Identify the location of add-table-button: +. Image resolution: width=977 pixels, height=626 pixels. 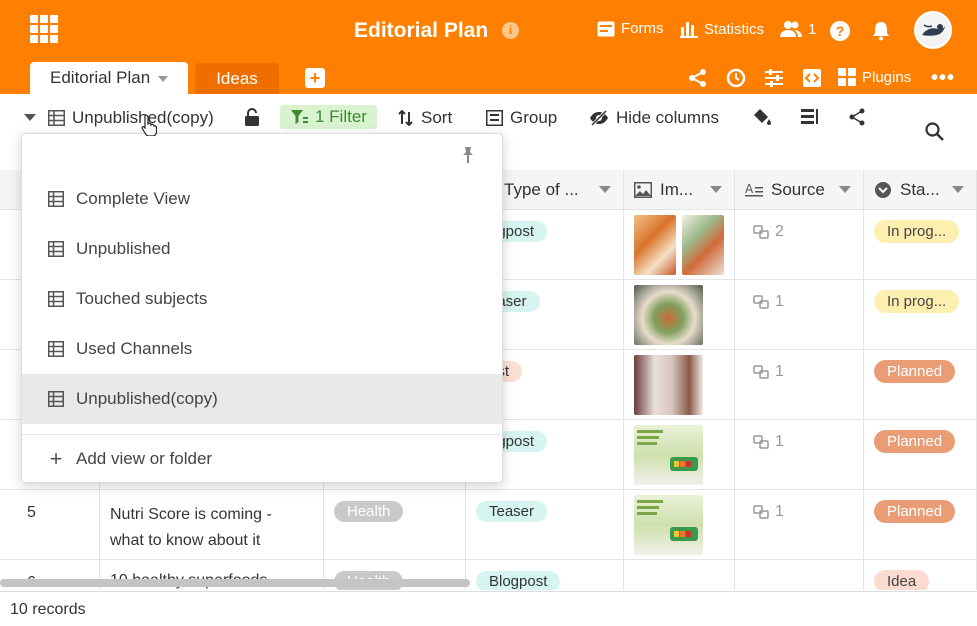
(315, 78).